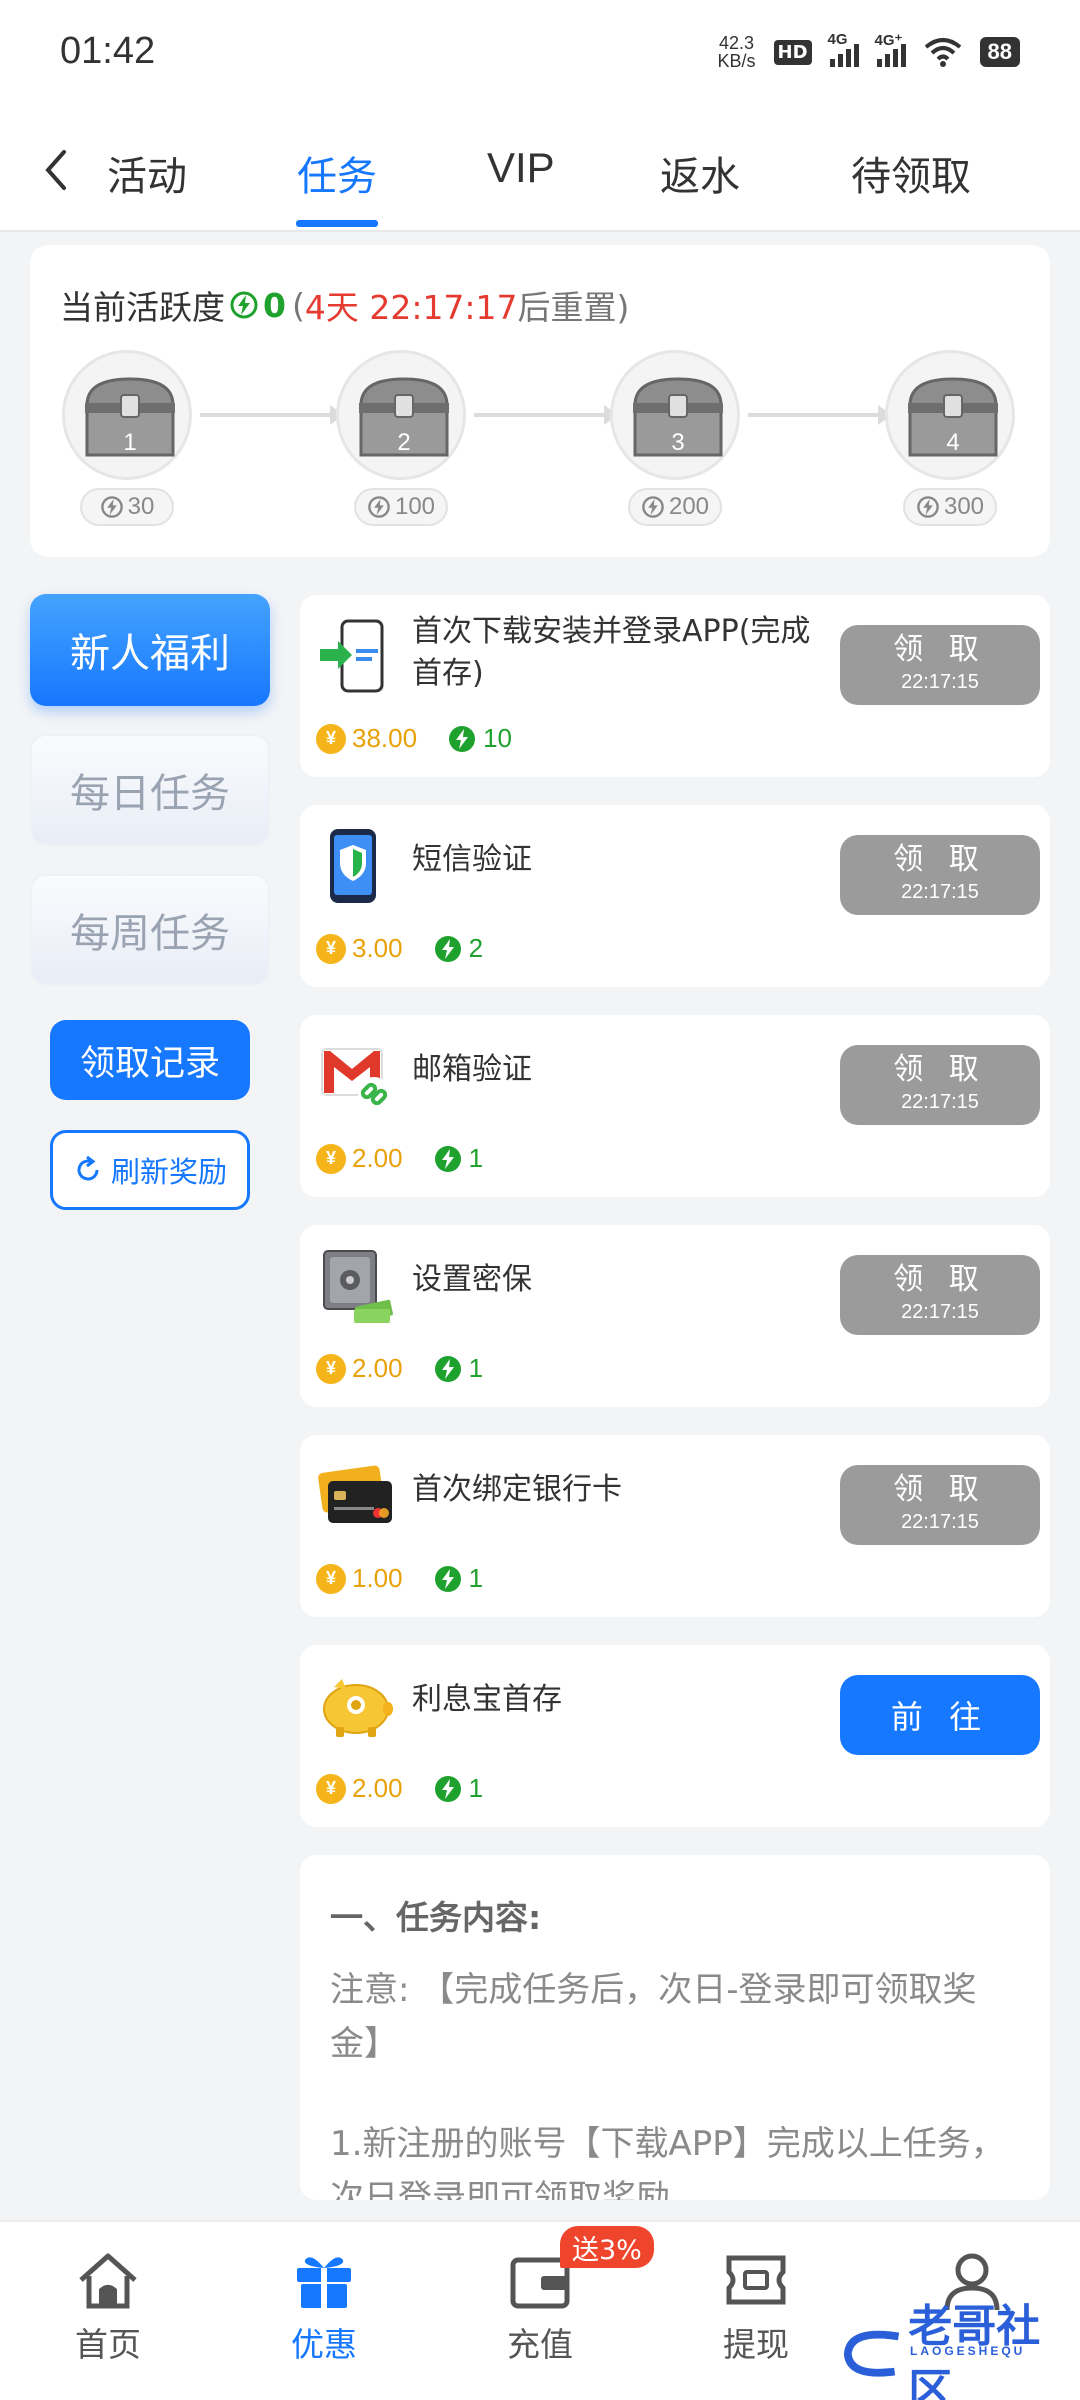 This screenshot has height=2400, width=1080. I want to click on points-value: 200, so click(689, 506).